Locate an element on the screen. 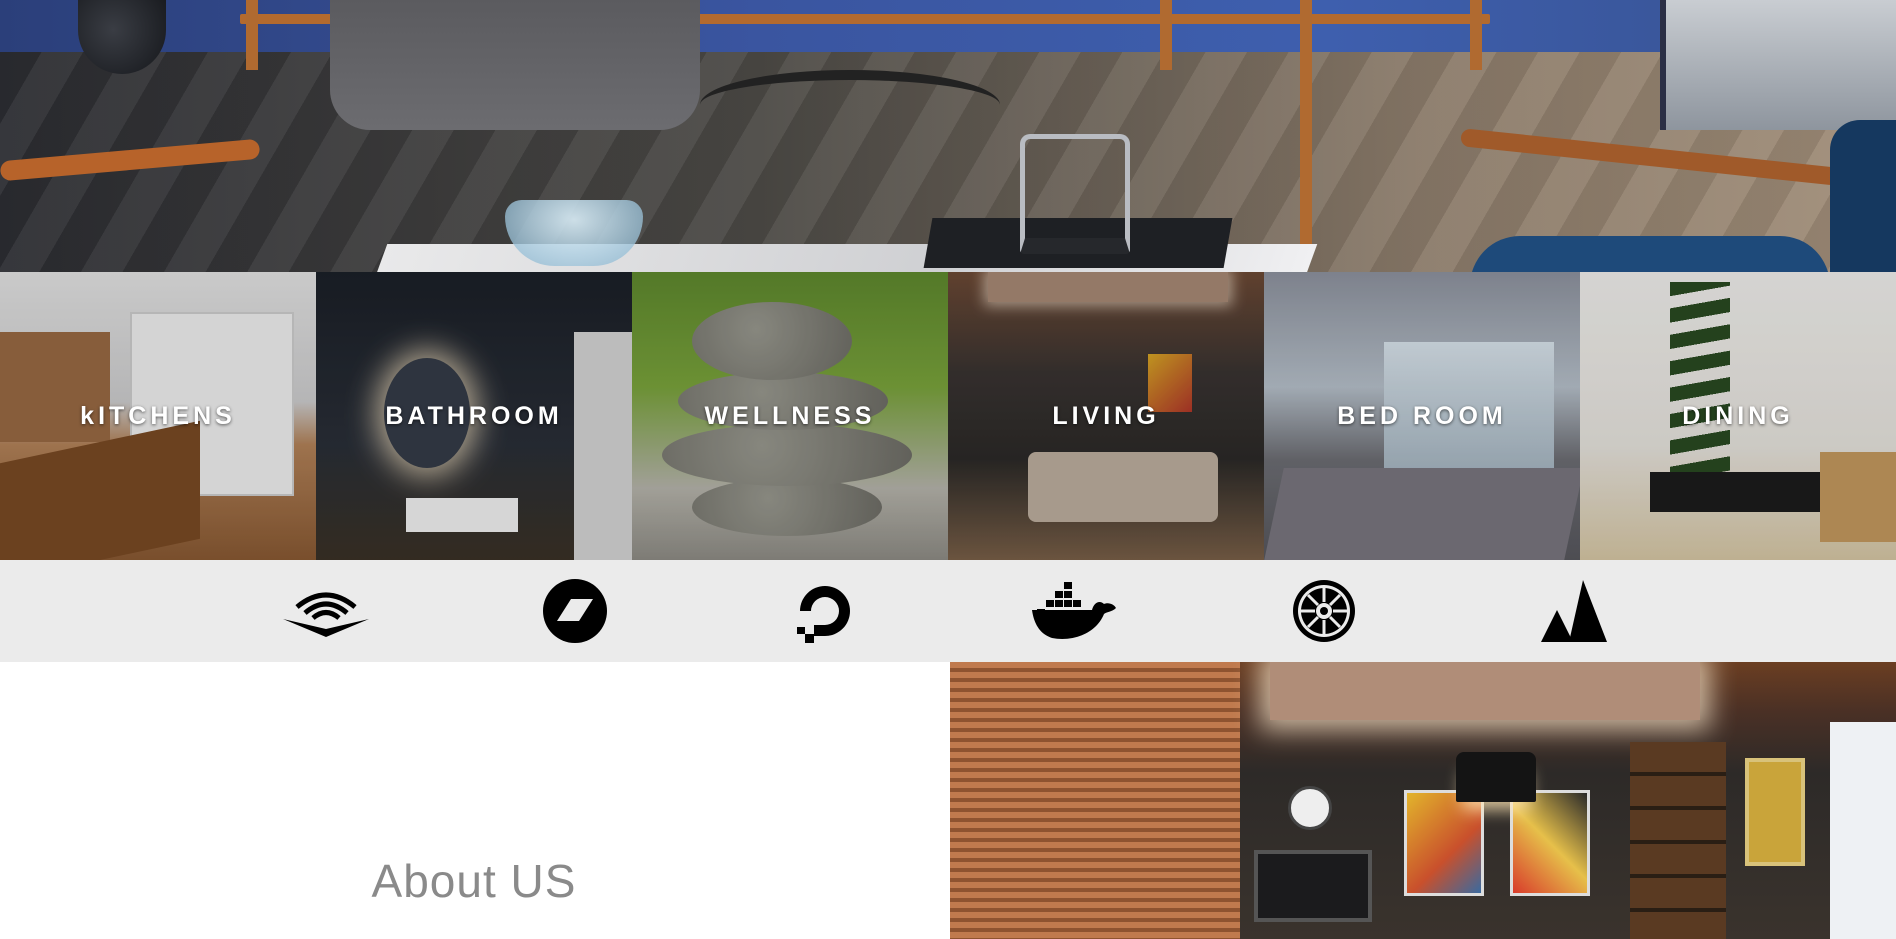 The width and height of the screenshot is (1896, 939). category-label: BATHROOM is located at coordinates (474, 415).